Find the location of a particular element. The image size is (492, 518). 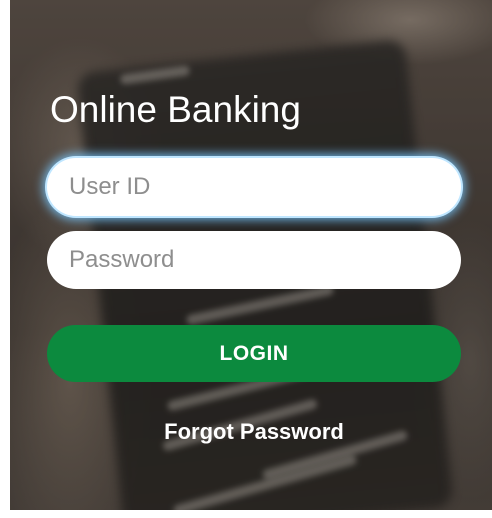

page-title: Online Banking is located at coordinates (175, 109).